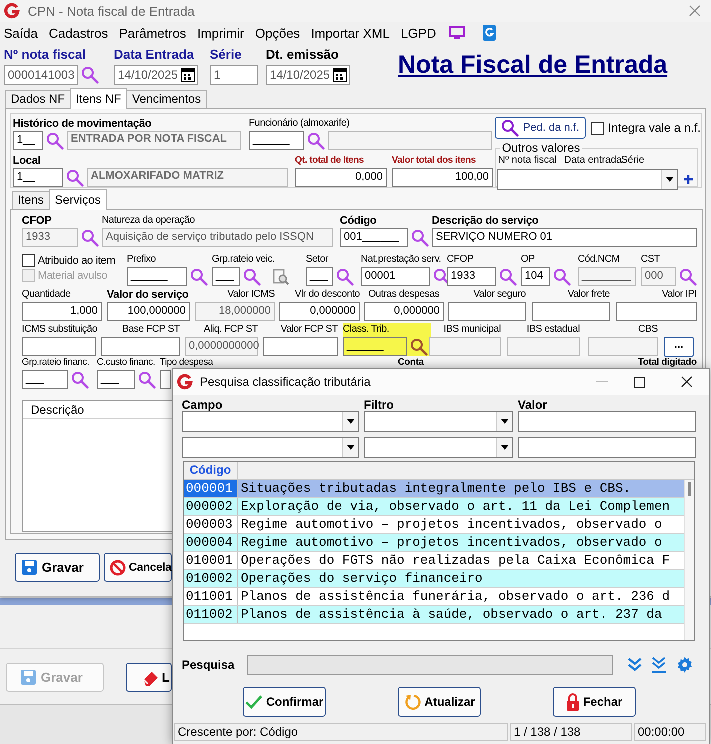 The width and height of the screenshot is (711, 744). I want to click on search-field, so click(430, 665).